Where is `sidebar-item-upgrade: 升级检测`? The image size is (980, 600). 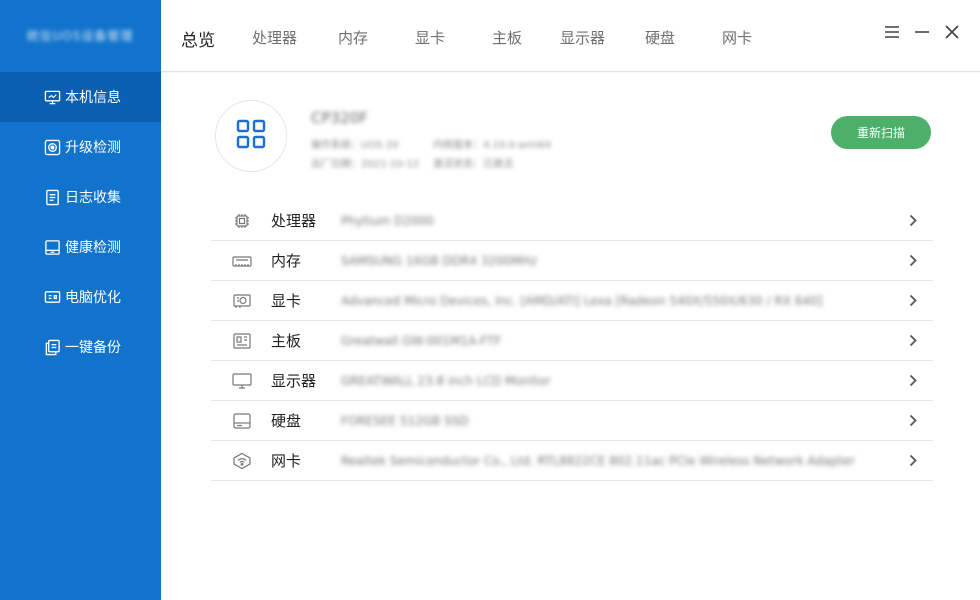
sidebar-item-upgrade: 升级检测 is located at coordinates (80, 147).